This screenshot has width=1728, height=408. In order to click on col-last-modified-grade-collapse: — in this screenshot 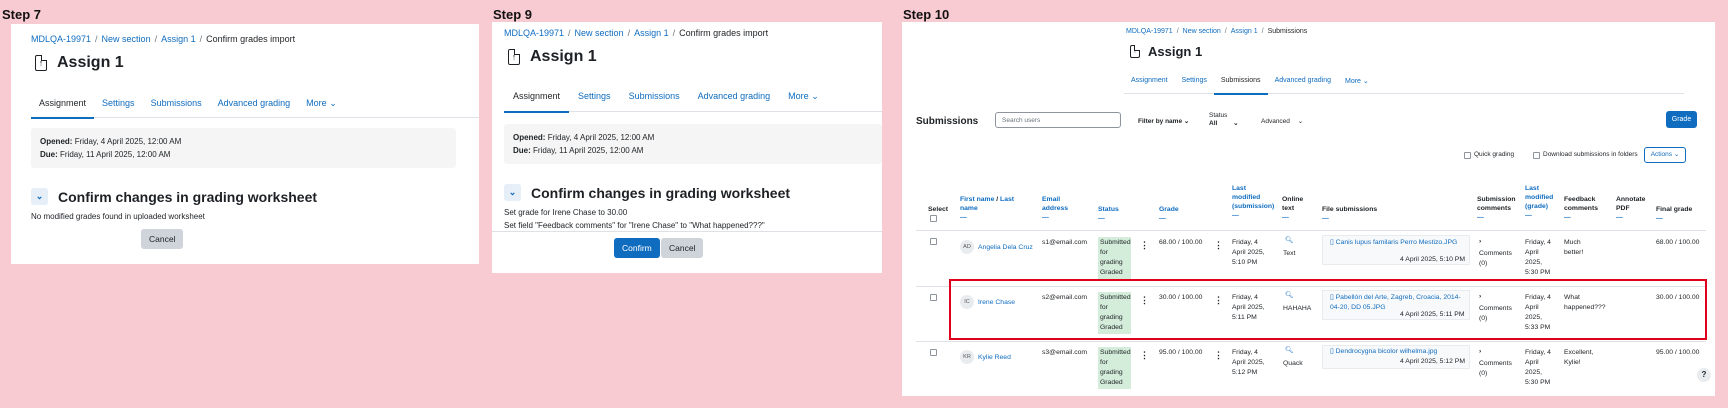, I will do `click(1528, 215)`.